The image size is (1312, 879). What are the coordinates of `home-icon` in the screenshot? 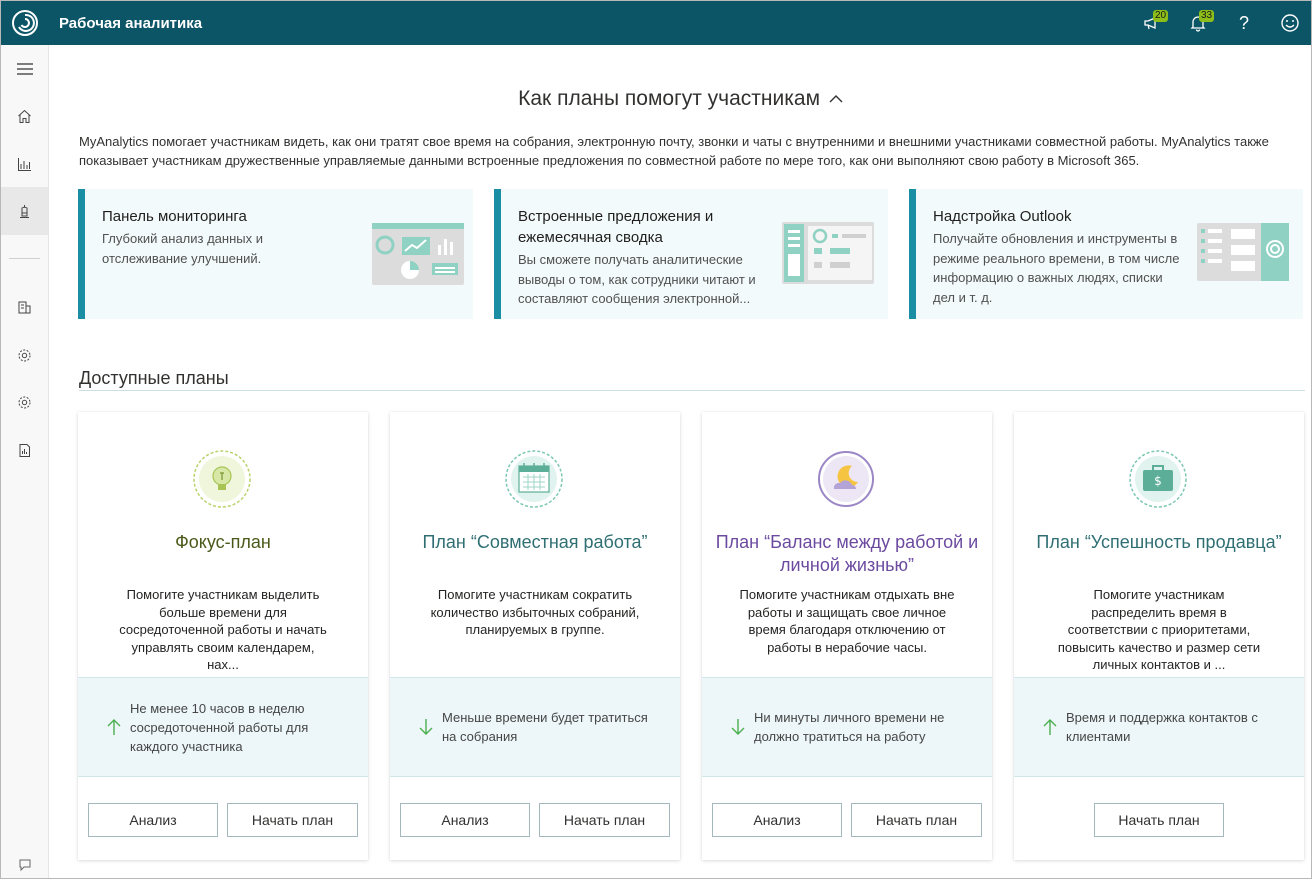 It's located at (24, 116).